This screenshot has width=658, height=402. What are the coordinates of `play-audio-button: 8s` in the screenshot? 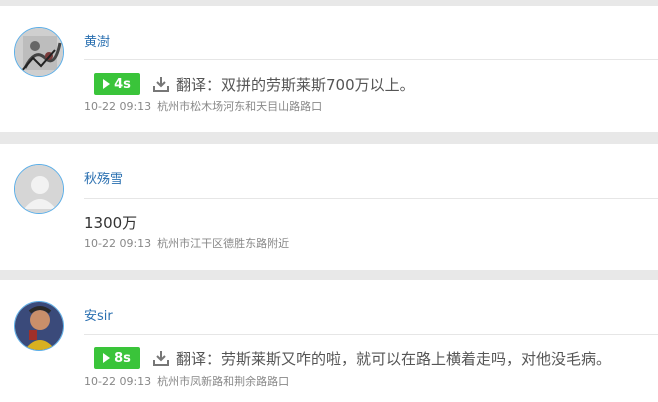 It's located at (117, 358).